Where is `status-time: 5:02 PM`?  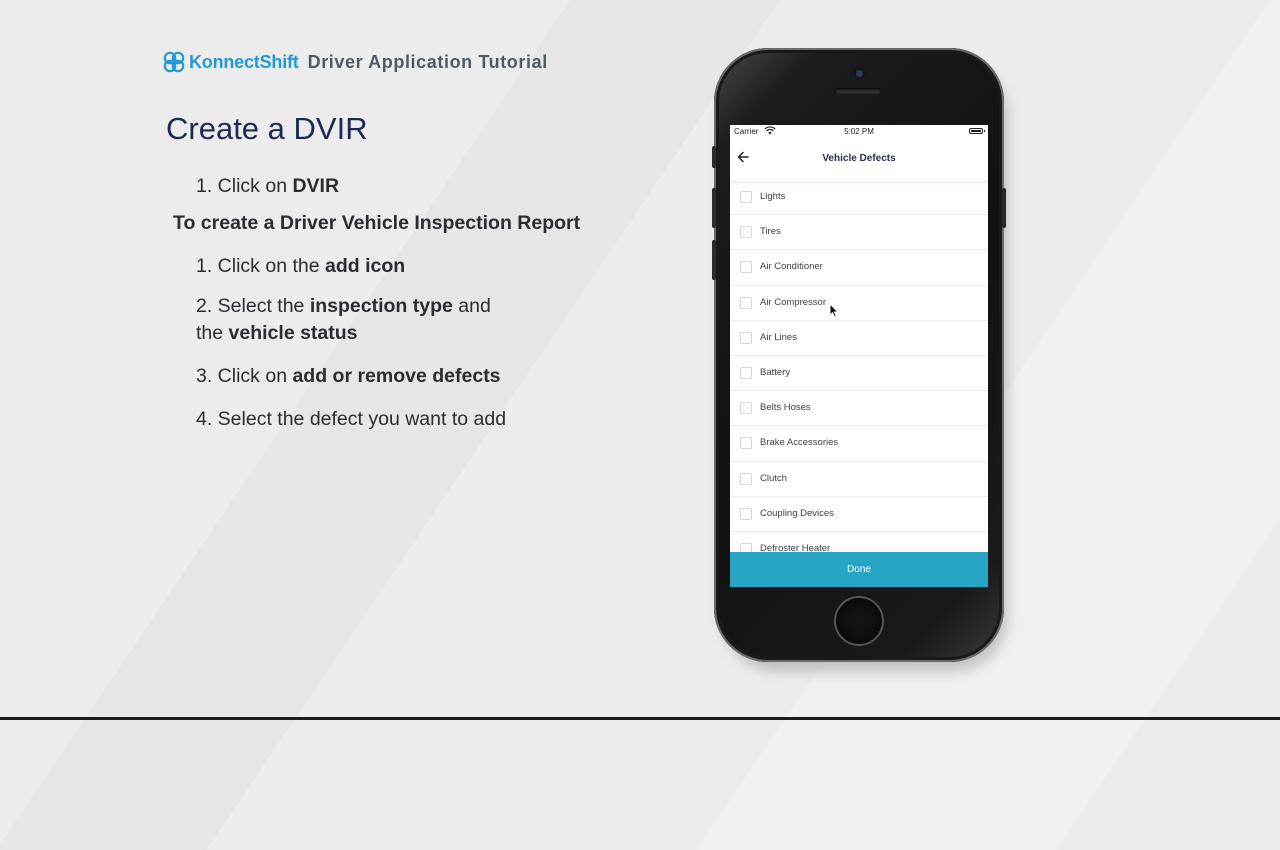
status-time: 5:02 PM is located at coordinates (859, 131).